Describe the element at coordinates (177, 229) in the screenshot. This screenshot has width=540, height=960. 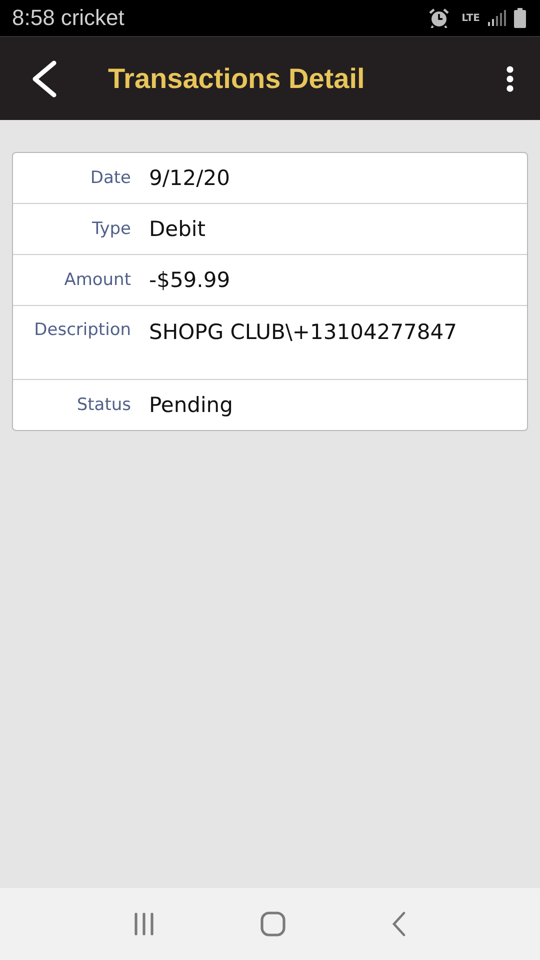
I see `field-value: Debit` at that location.